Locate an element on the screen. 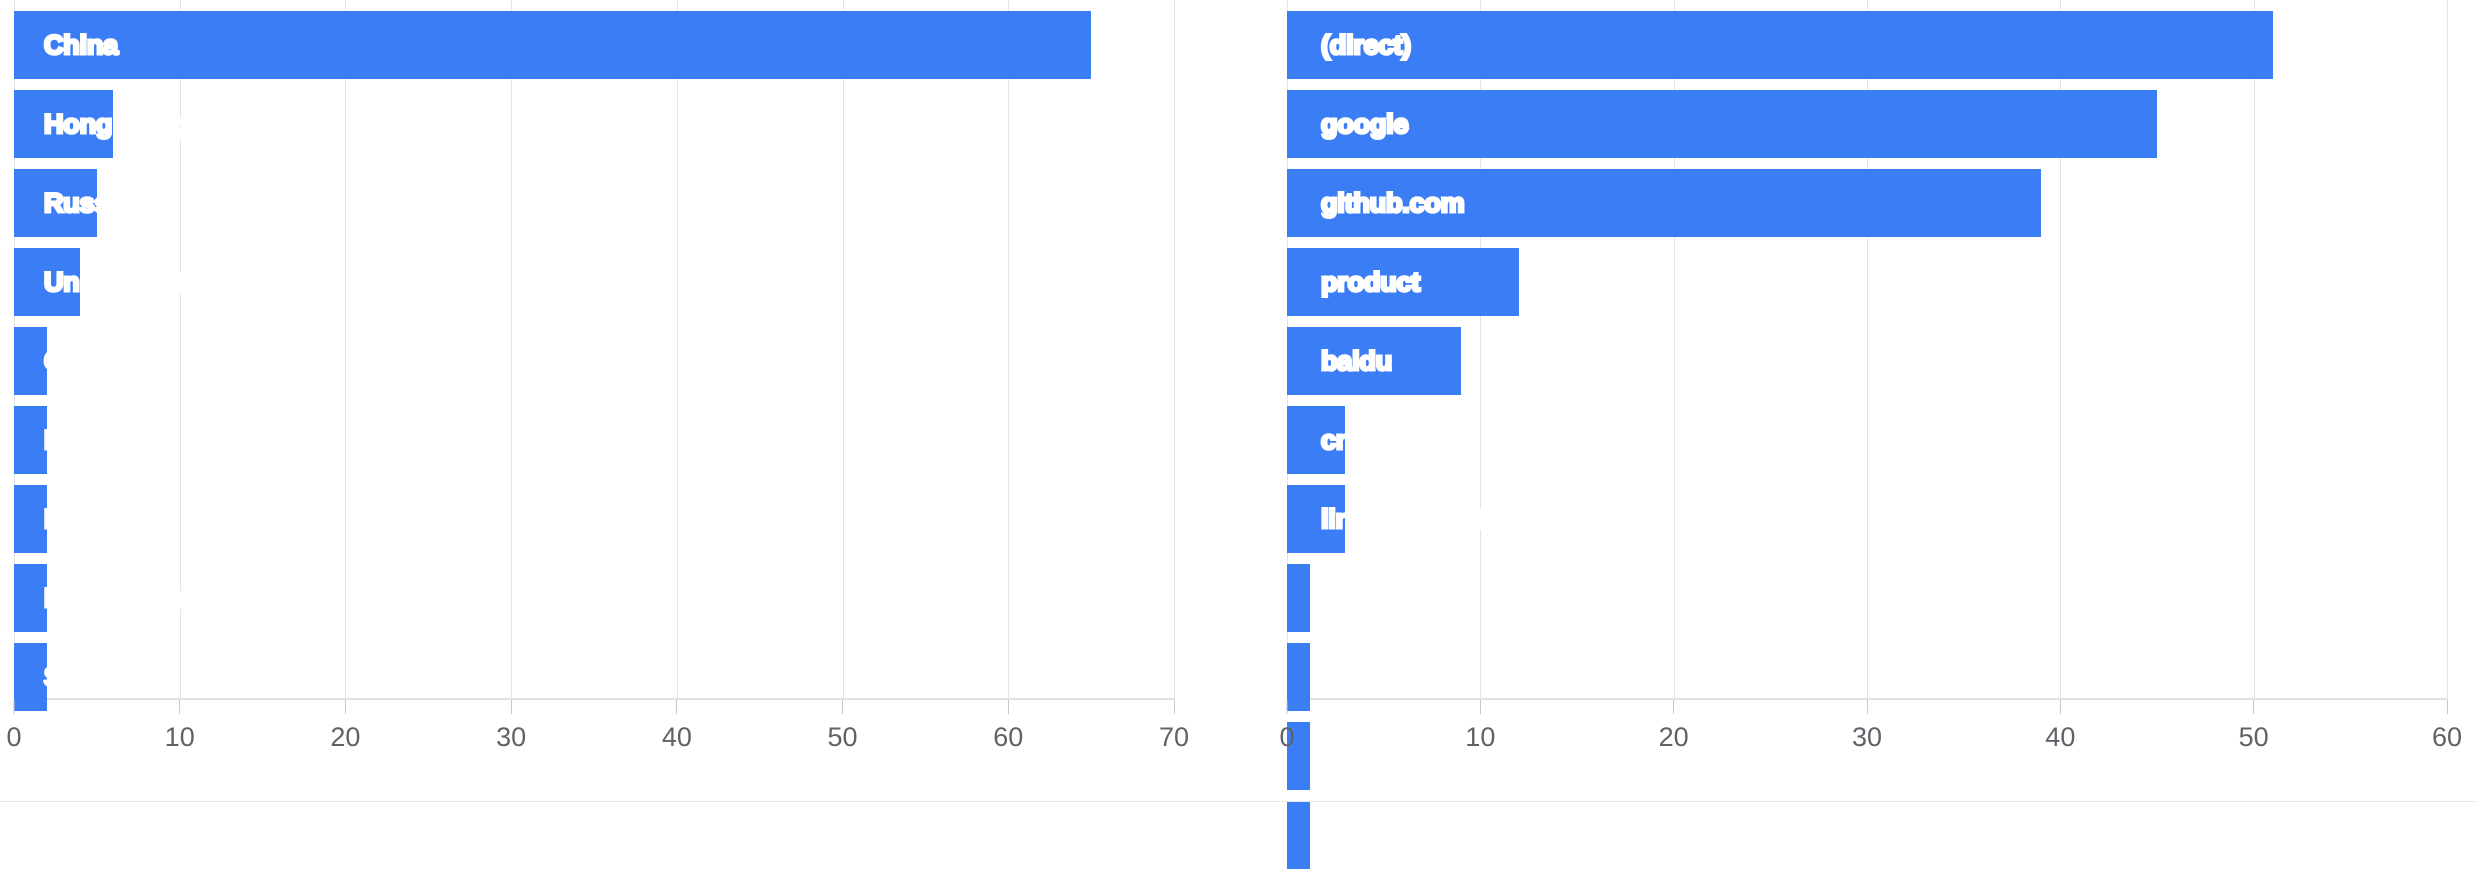 The image size is (2476, 869). countries-x-axis: 0 10 20 30 40 50 60 70 is located at coordinates (597, 731).